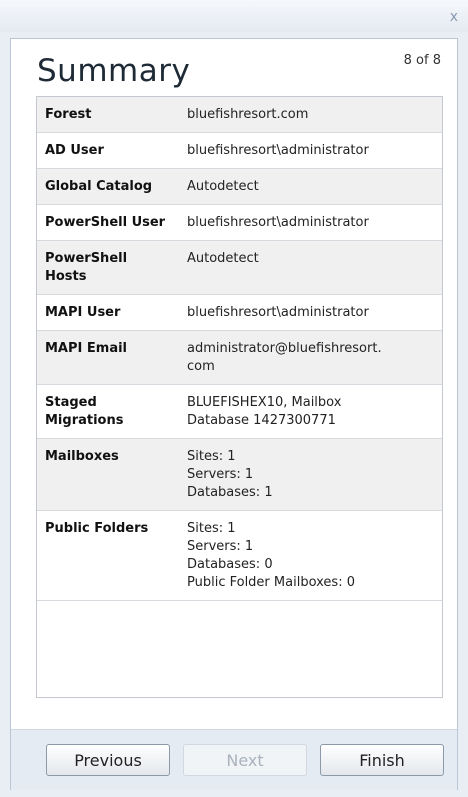  I want to click on summary-value-line: Databases: 0, so click(230, 564).